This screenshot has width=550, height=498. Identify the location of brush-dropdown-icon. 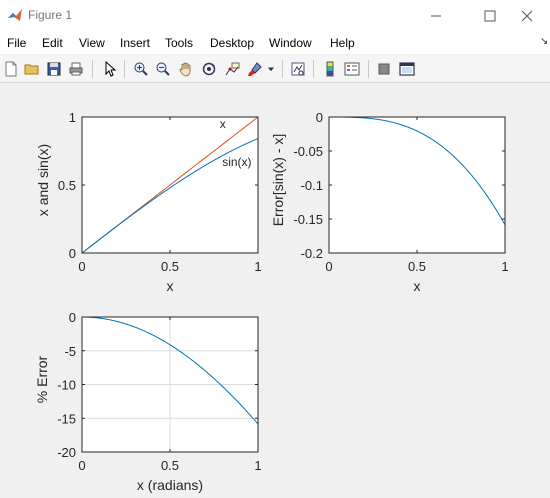
(271, 69).